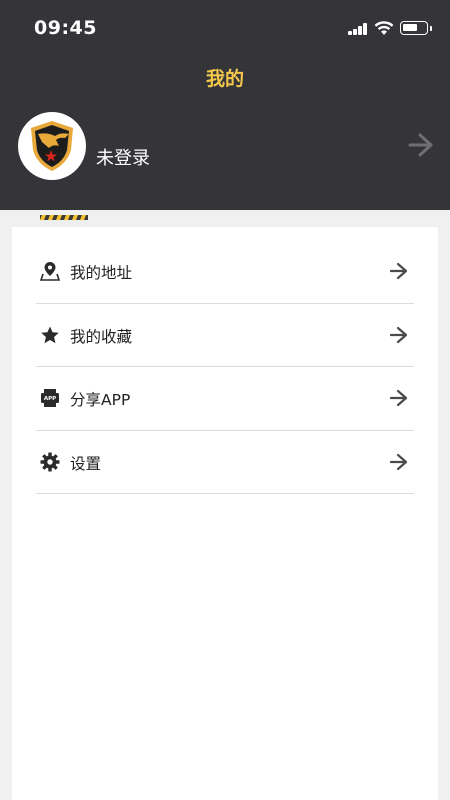 This screenshot has width=450, height=800. I want to click on menu-item-label: 设置, so click(86, 463).